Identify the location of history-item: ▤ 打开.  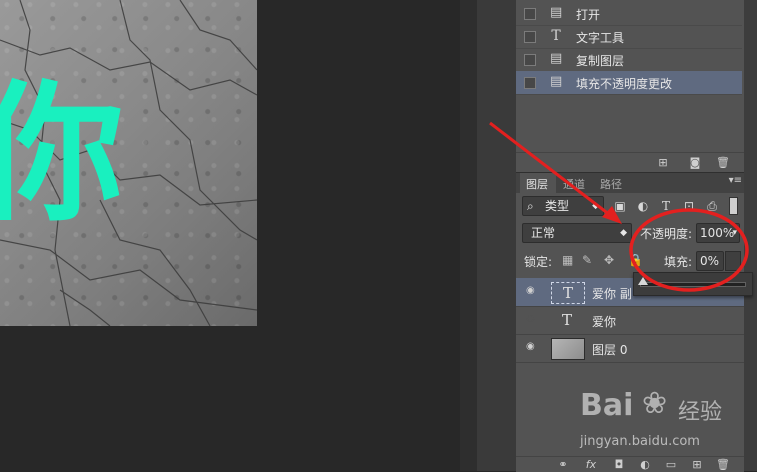
(629, 14).